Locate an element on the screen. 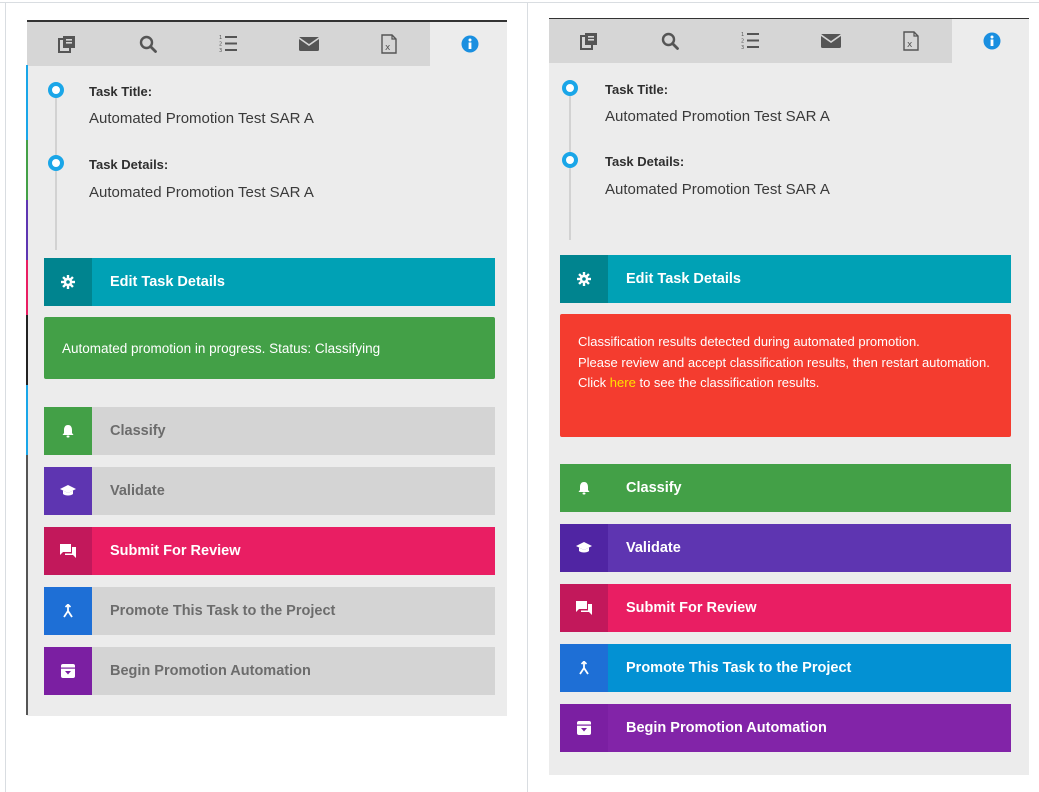 The image size is (1039, 792). alert-line-3-end: to see the classification results. is located at coordinates (729, 382).